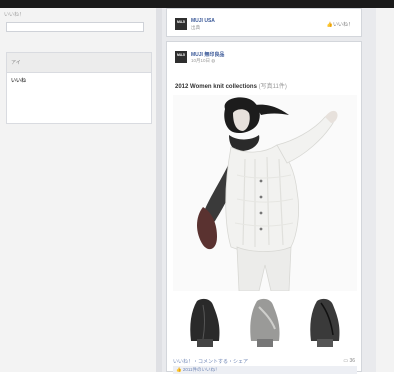  I want to click on top-post-card: MUJI MUJI USA 出典 👍いいね！, so click(264, 22).